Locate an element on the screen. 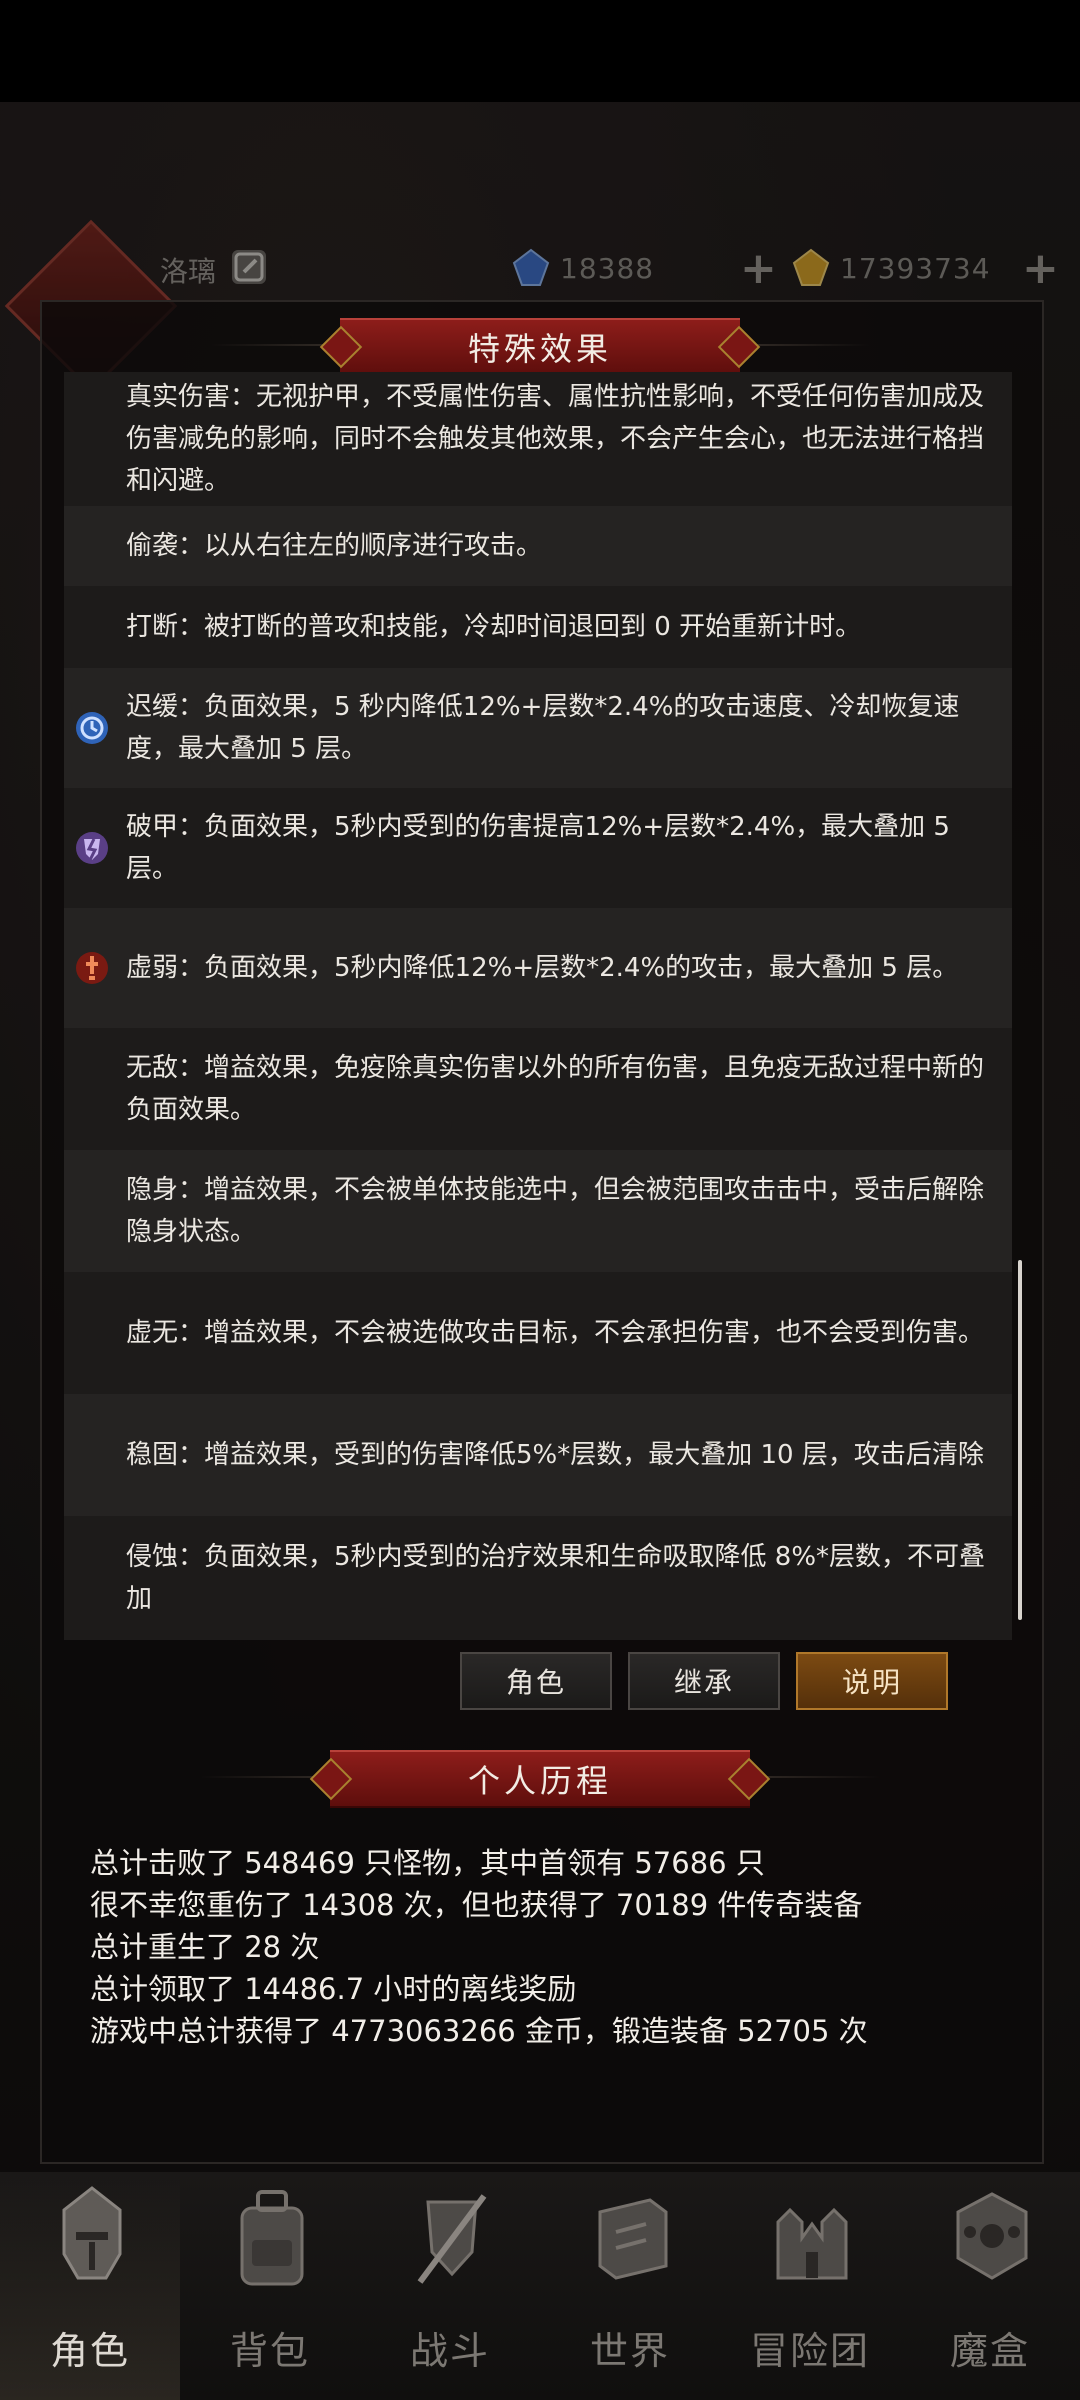  effect-row: 打断：被打断的普攻和技能，冷却时间退回到 0 开始重新计时。 is located at coordinates (538, 627).